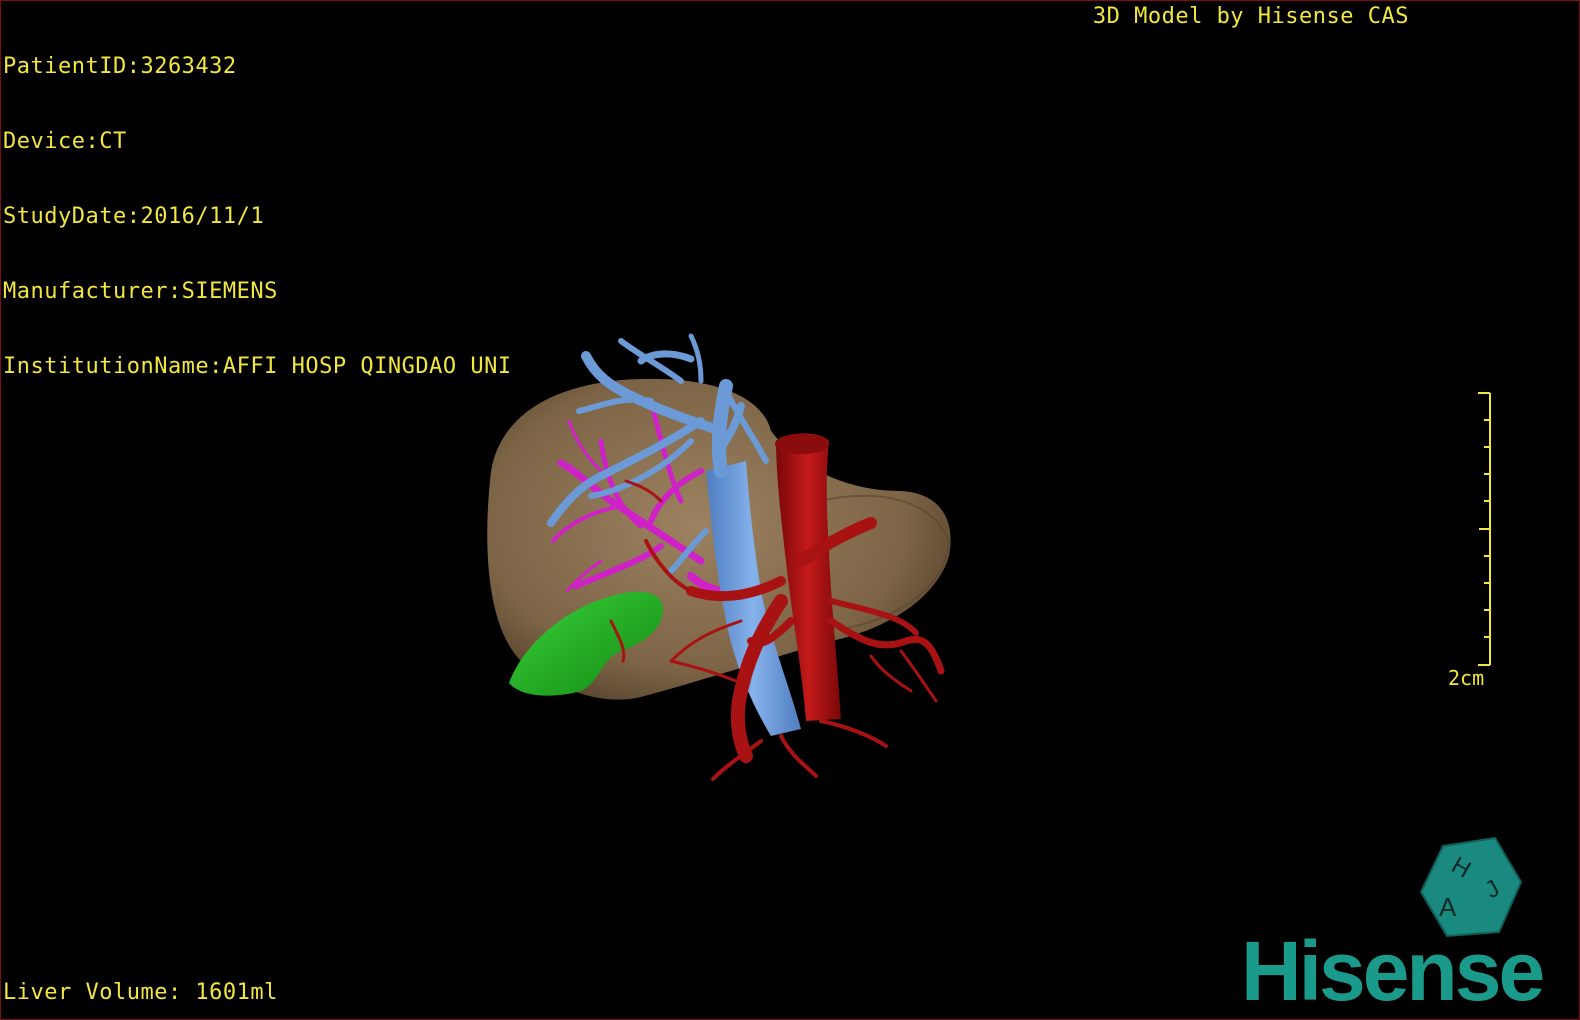 This screenshot has height=1020, width=1580. What do you see at coordinates (1393, 971) in the screenshot?
I see `hisense-logo: Hisense` at bounding box center [1393, 971].